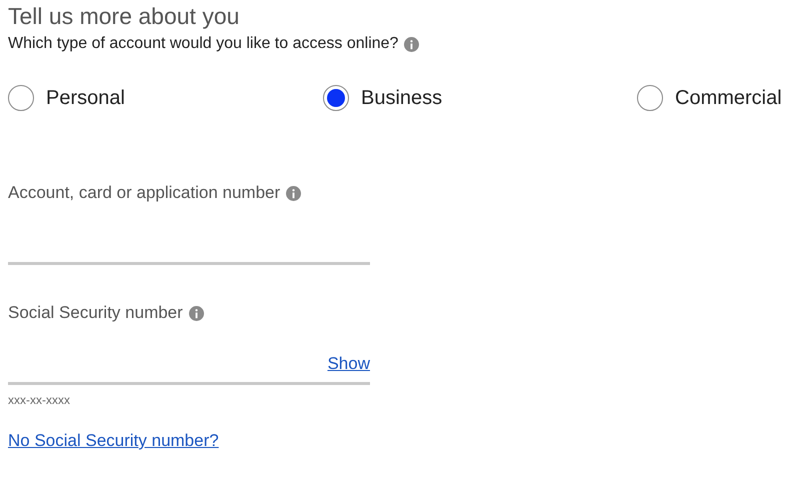  I want to click on field-label: Social Security number, so click(95, 313).